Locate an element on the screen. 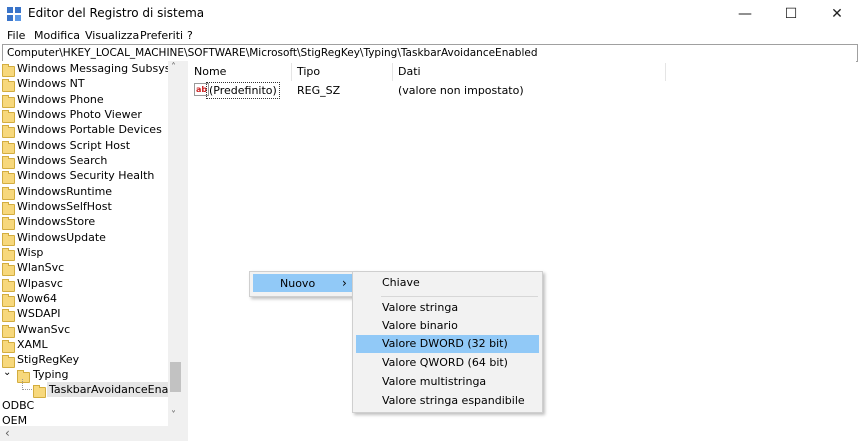 The image size is (860, 441). maximize-button: ☐ is located at coordinates (791, 13).